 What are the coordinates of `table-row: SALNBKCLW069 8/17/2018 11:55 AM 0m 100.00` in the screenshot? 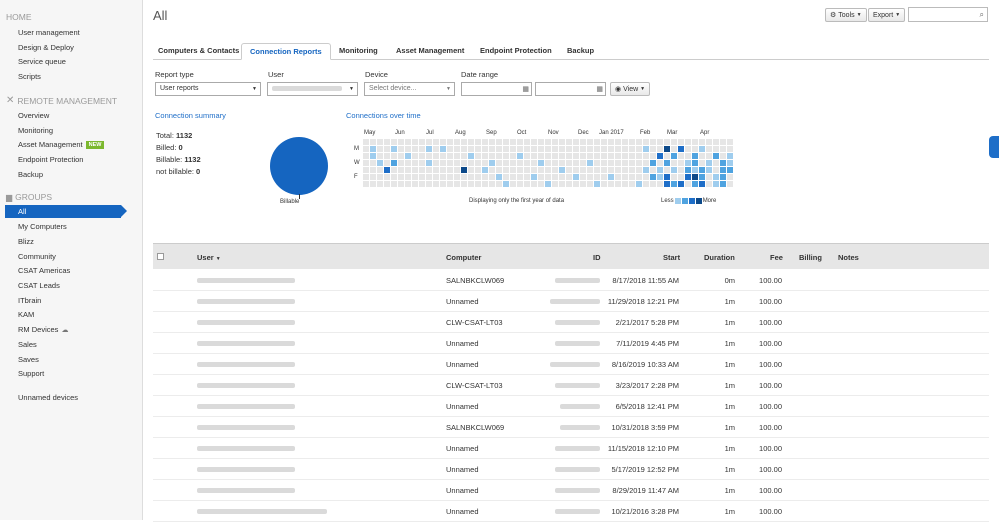 It's located at (571, 280).